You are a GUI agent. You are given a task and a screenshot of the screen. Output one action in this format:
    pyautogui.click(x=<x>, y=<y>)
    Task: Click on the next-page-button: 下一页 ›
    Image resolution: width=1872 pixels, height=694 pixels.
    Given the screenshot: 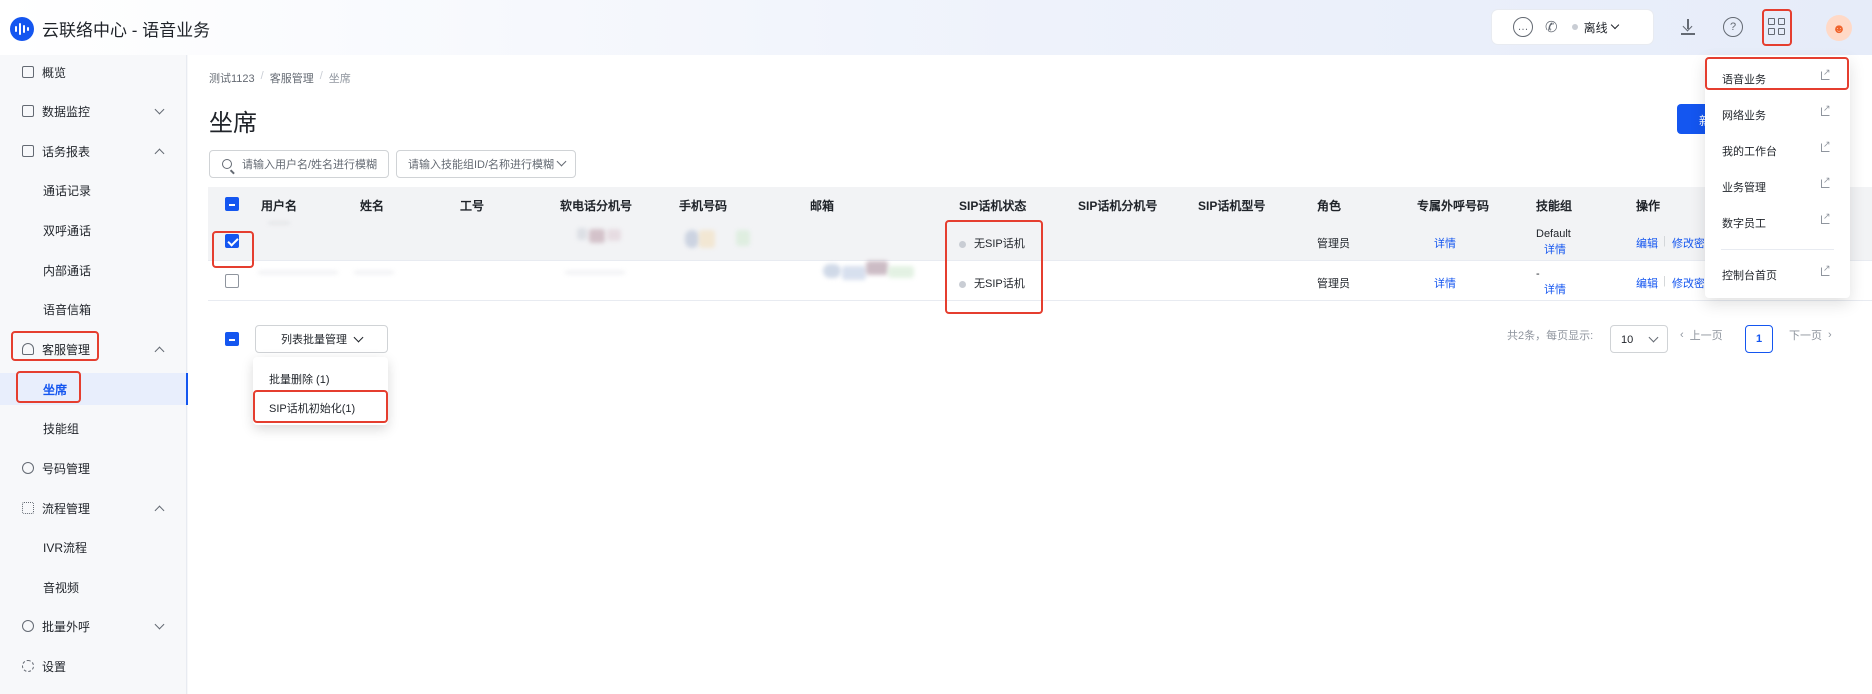 What is the action you would take?
    pyautogui.click(x=1810, y=335)
    